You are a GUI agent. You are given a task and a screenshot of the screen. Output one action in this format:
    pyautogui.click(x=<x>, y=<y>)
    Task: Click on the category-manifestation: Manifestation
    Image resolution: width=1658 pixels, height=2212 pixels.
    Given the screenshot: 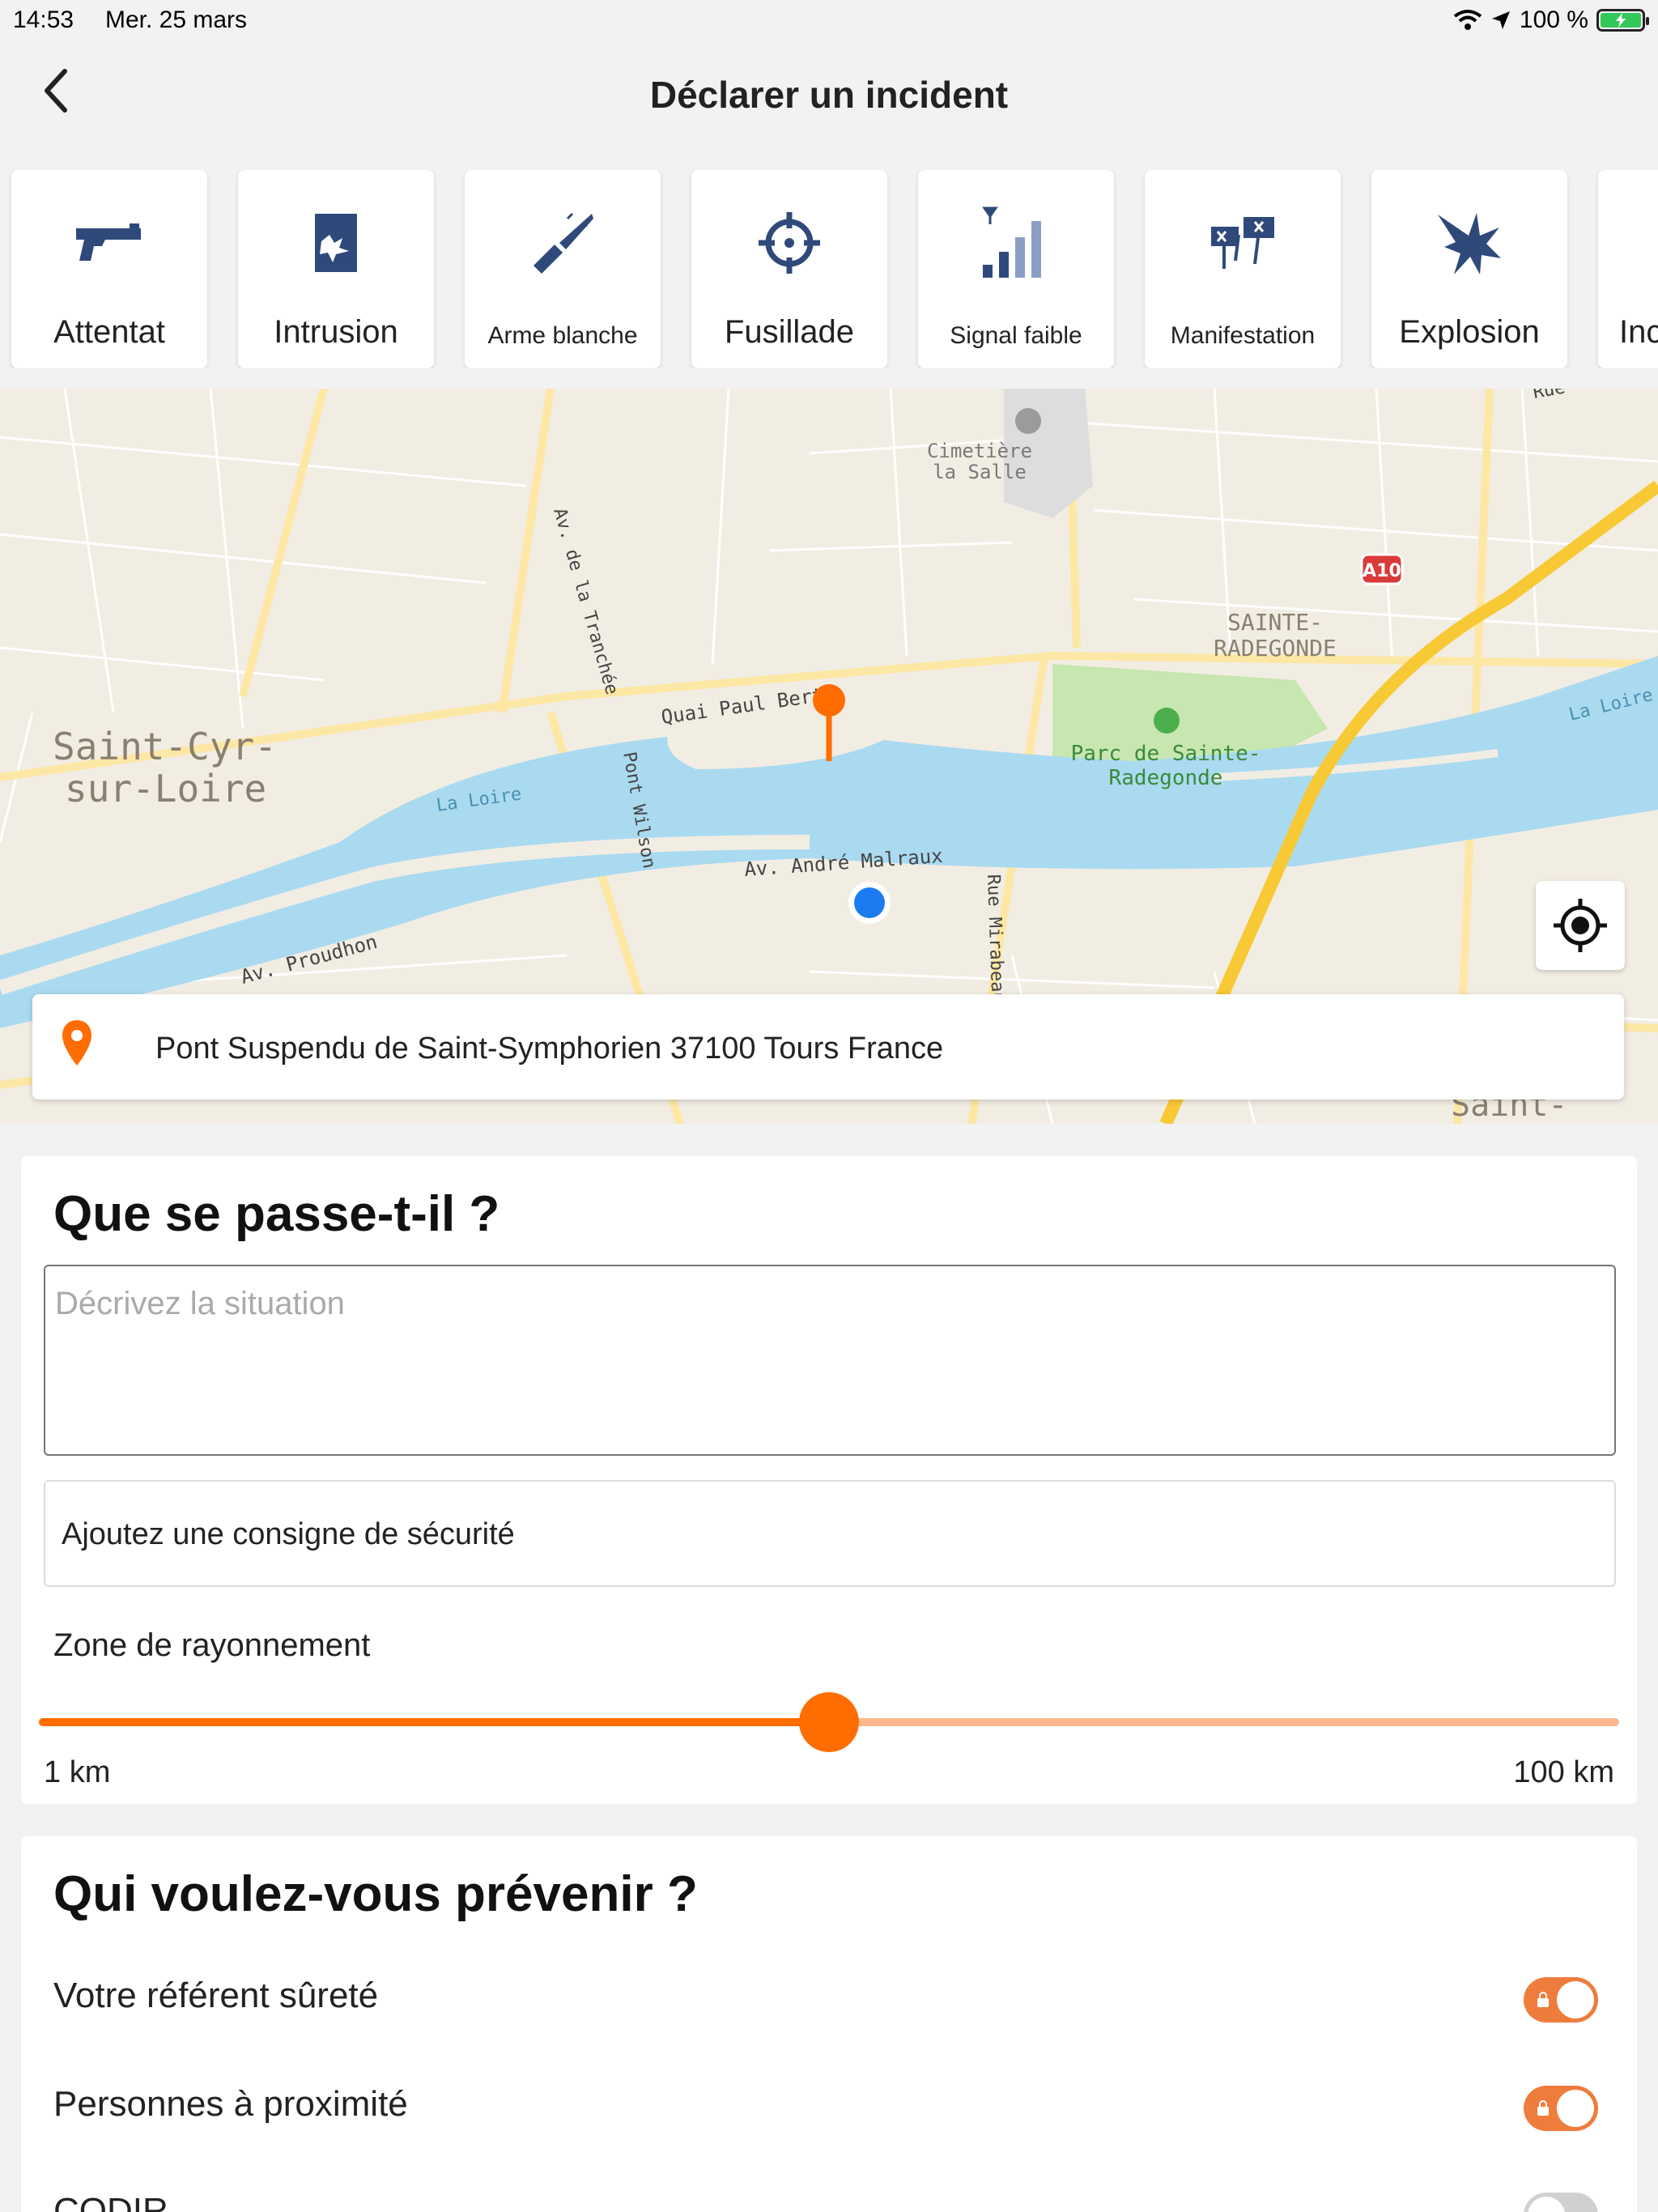 What is the action you would take?
    pyautogui.click(x=1243, y=269)
    